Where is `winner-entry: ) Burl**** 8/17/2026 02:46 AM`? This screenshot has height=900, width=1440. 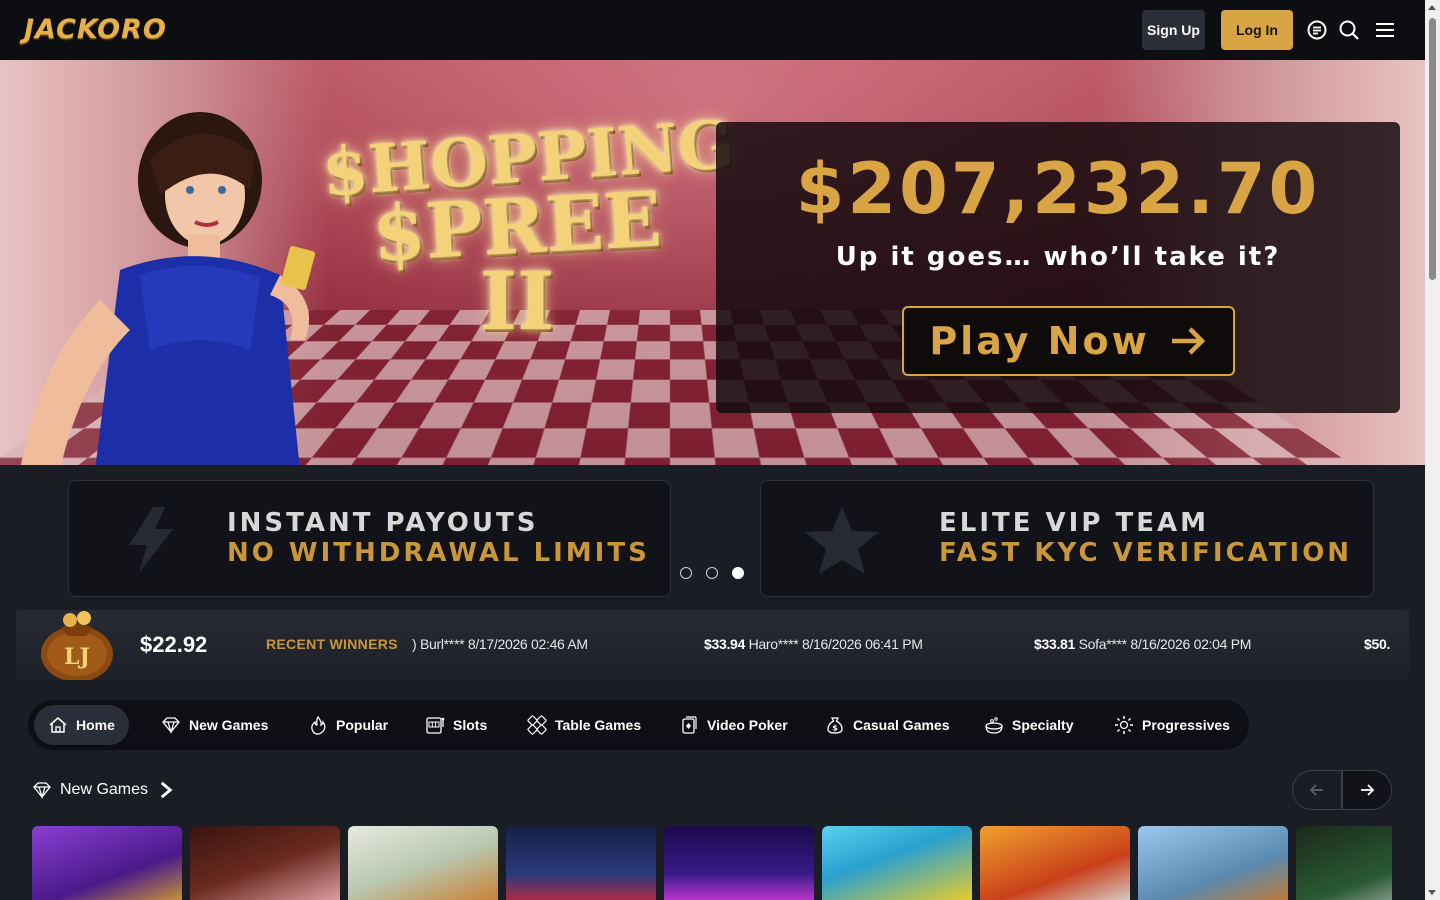
winner-entry: ) Burl**** 8/17/2026 02:46 AM is located at coordinates (500, 644).